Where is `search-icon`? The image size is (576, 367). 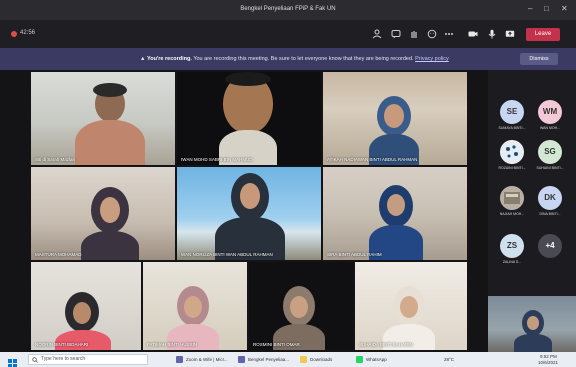 search-icon is located at coordinates (35, 362).